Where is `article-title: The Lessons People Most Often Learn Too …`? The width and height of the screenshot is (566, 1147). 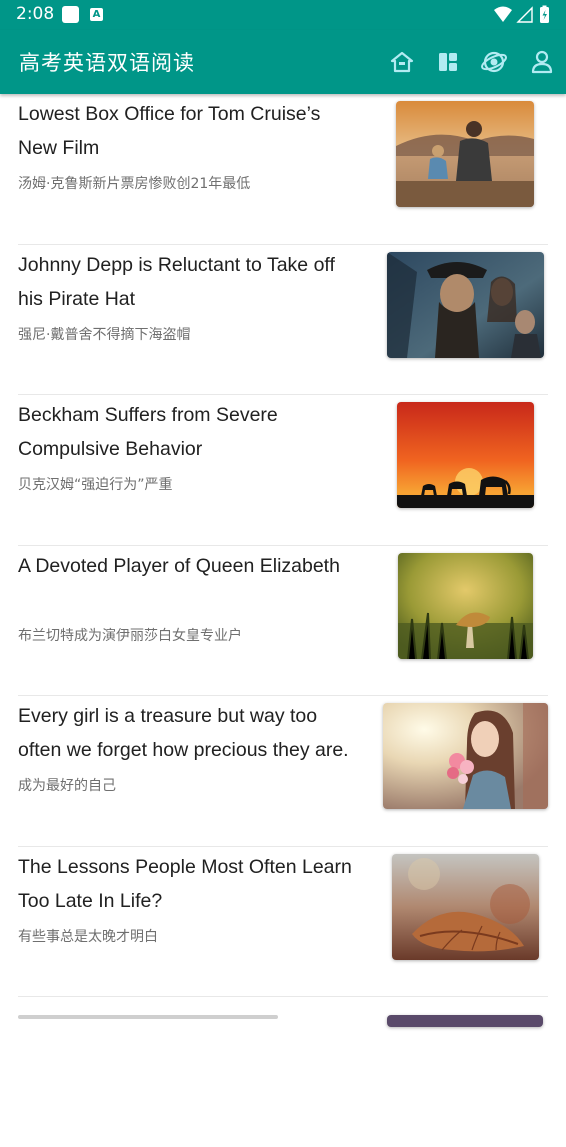 article-title: The Lessons People Most Often Learn Too … is located at coordinates (185, 883).